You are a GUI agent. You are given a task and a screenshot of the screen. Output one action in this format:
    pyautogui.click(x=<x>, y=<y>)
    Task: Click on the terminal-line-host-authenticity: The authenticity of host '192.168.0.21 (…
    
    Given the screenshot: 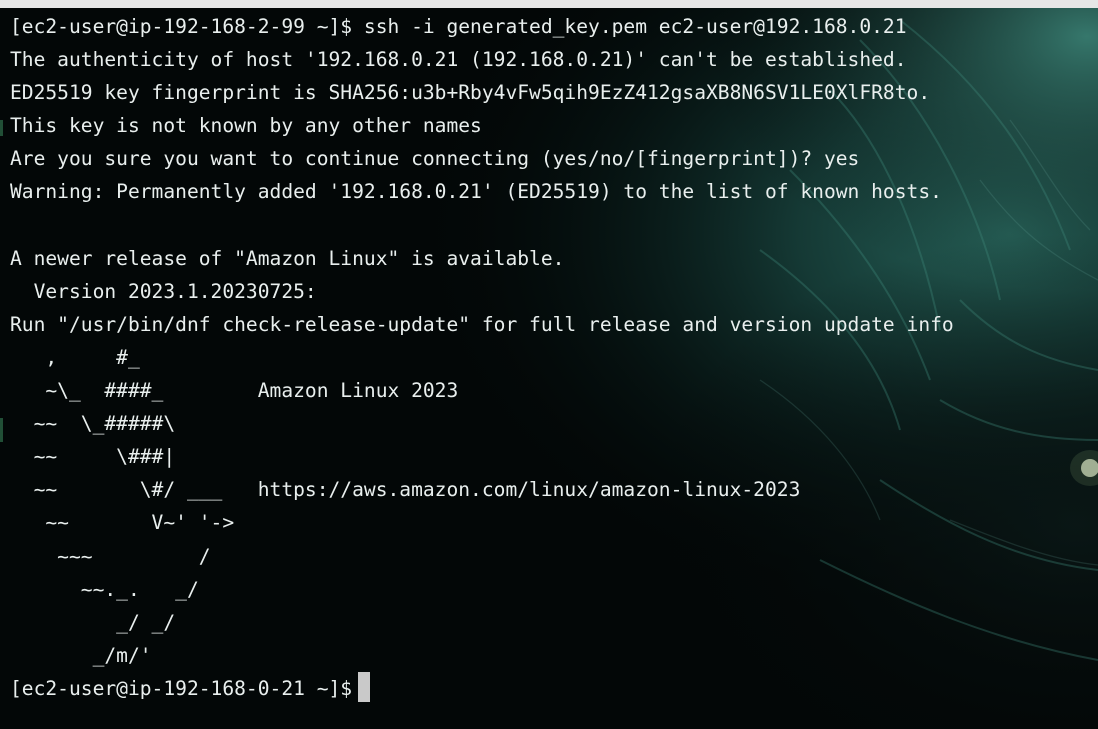 What is the action you would take?
    pyautogui.click(x=458, y=60)
    